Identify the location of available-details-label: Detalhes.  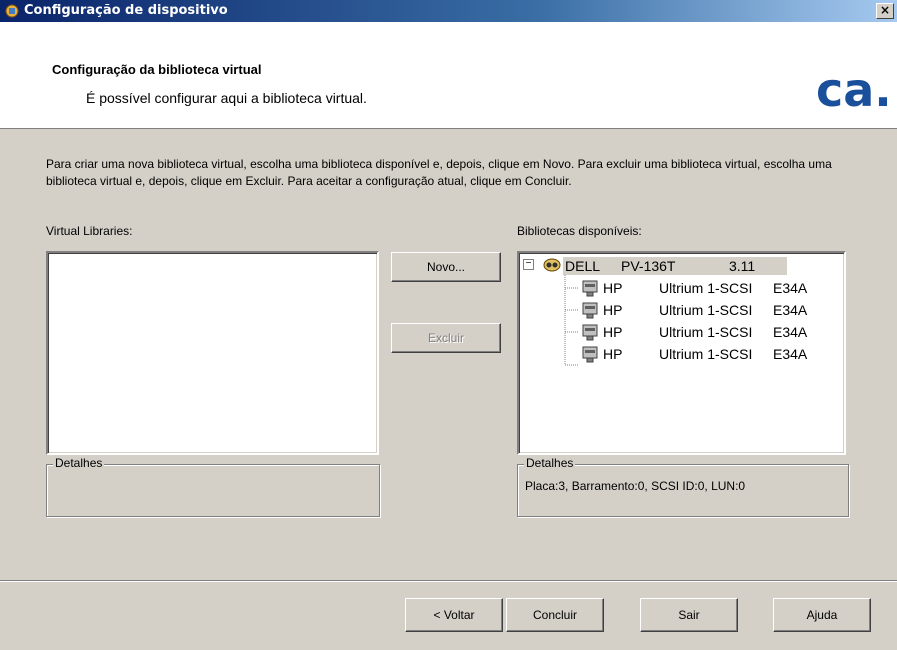
(550, 463).